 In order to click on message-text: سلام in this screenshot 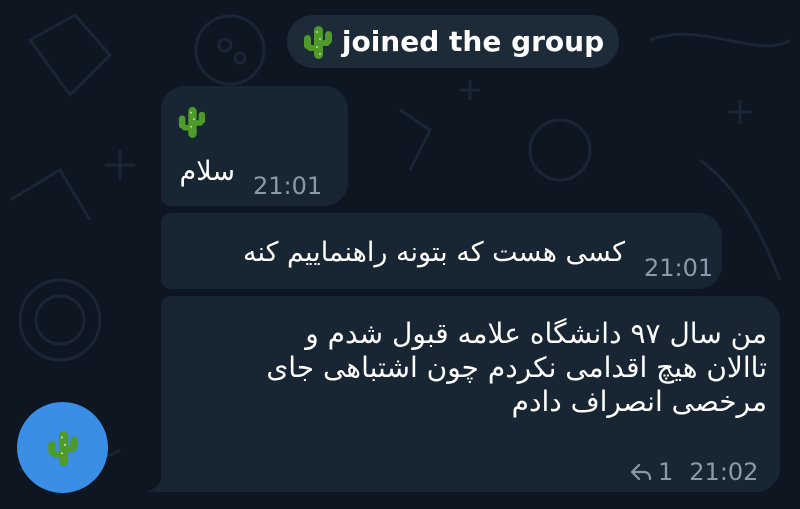, I will do `click(207, 171)`.